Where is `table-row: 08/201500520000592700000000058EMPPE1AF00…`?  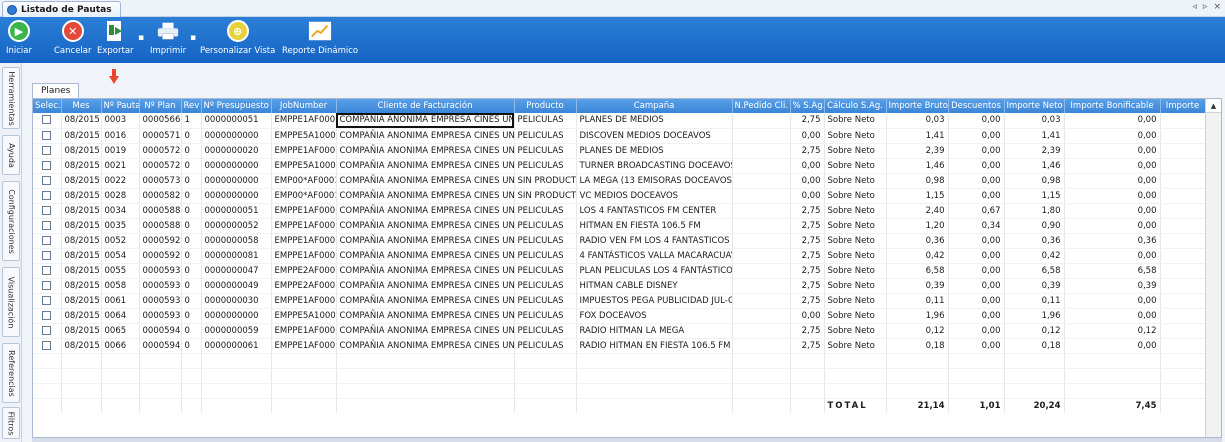
table-row: 08/201500520000592700000000058EMPPE1AF00… is located at coordinates (619, 241).